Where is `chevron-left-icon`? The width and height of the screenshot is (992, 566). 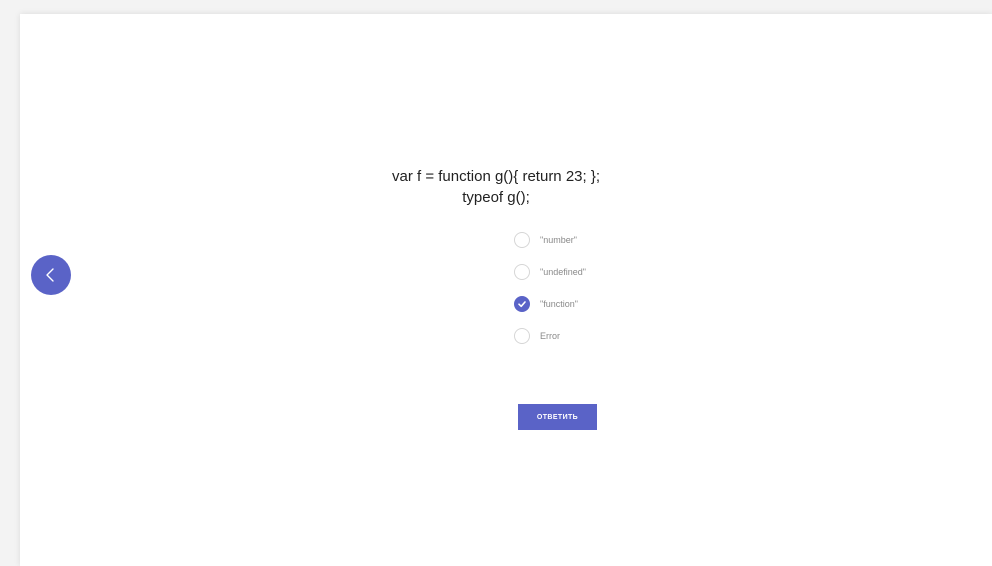 chevron-left-icon is located at coordinates (50, 275).